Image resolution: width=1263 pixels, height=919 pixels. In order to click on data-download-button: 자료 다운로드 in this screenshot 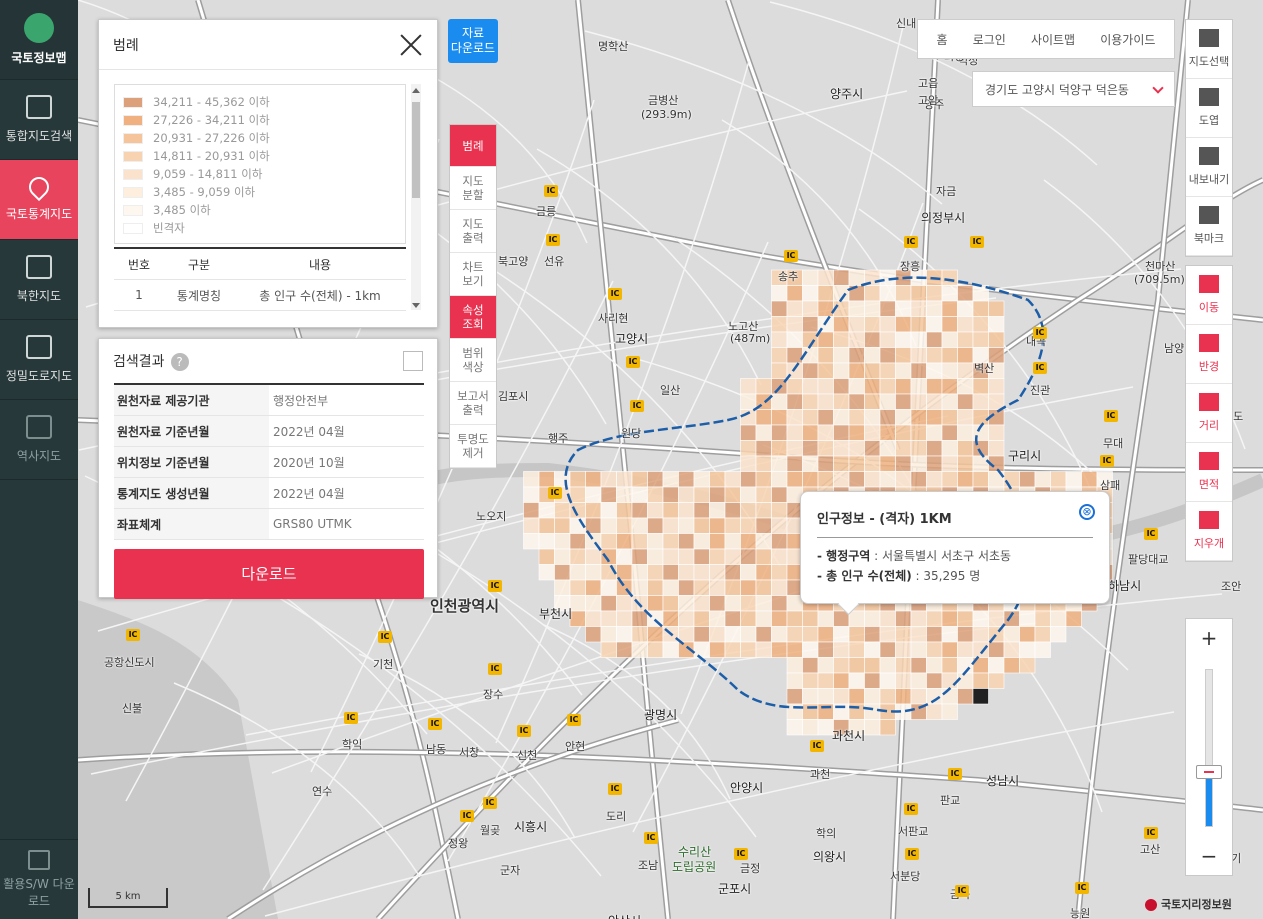, I will do `click(473, 41)`.